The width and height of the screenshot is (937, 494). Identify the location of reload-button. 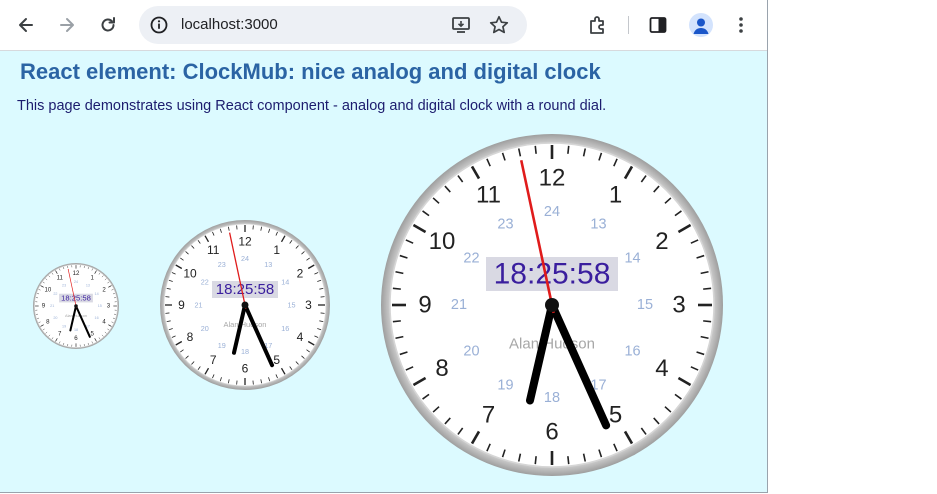
(108, 25).